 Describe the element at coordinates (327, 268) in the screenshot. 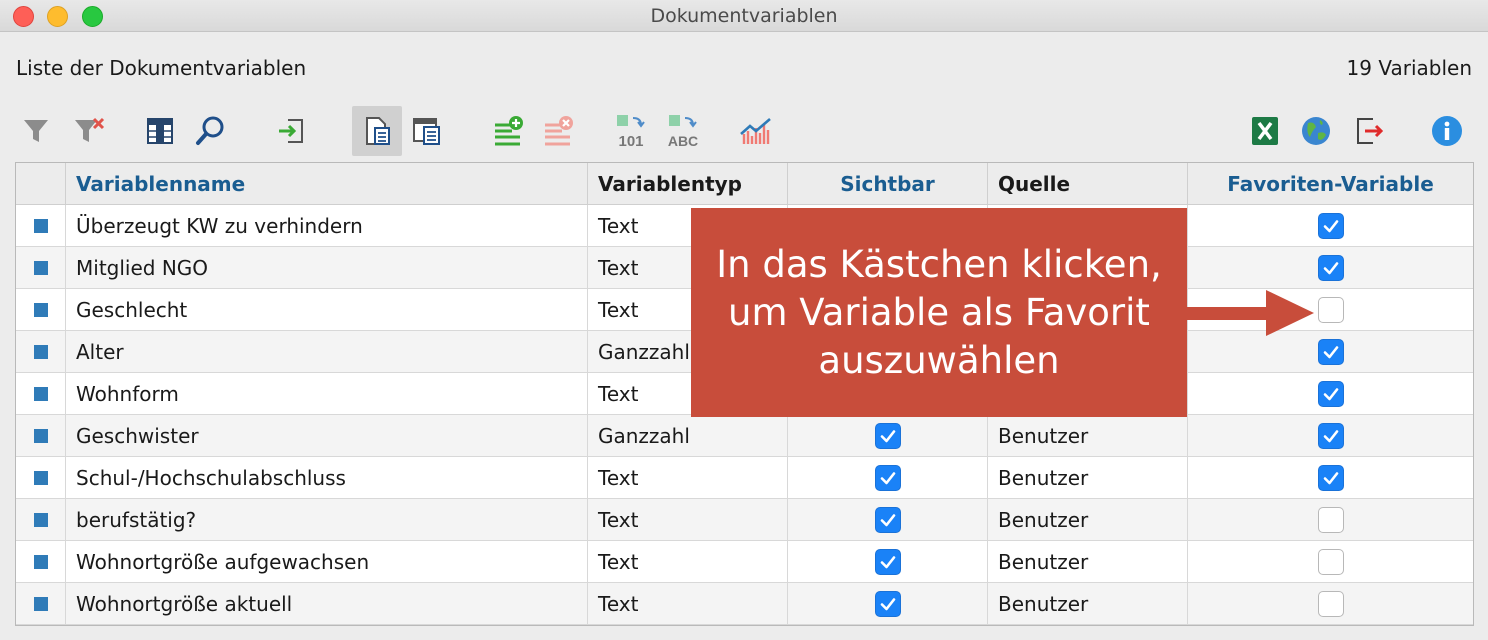

I see `variable-name: Mitglied NGO` at that location.